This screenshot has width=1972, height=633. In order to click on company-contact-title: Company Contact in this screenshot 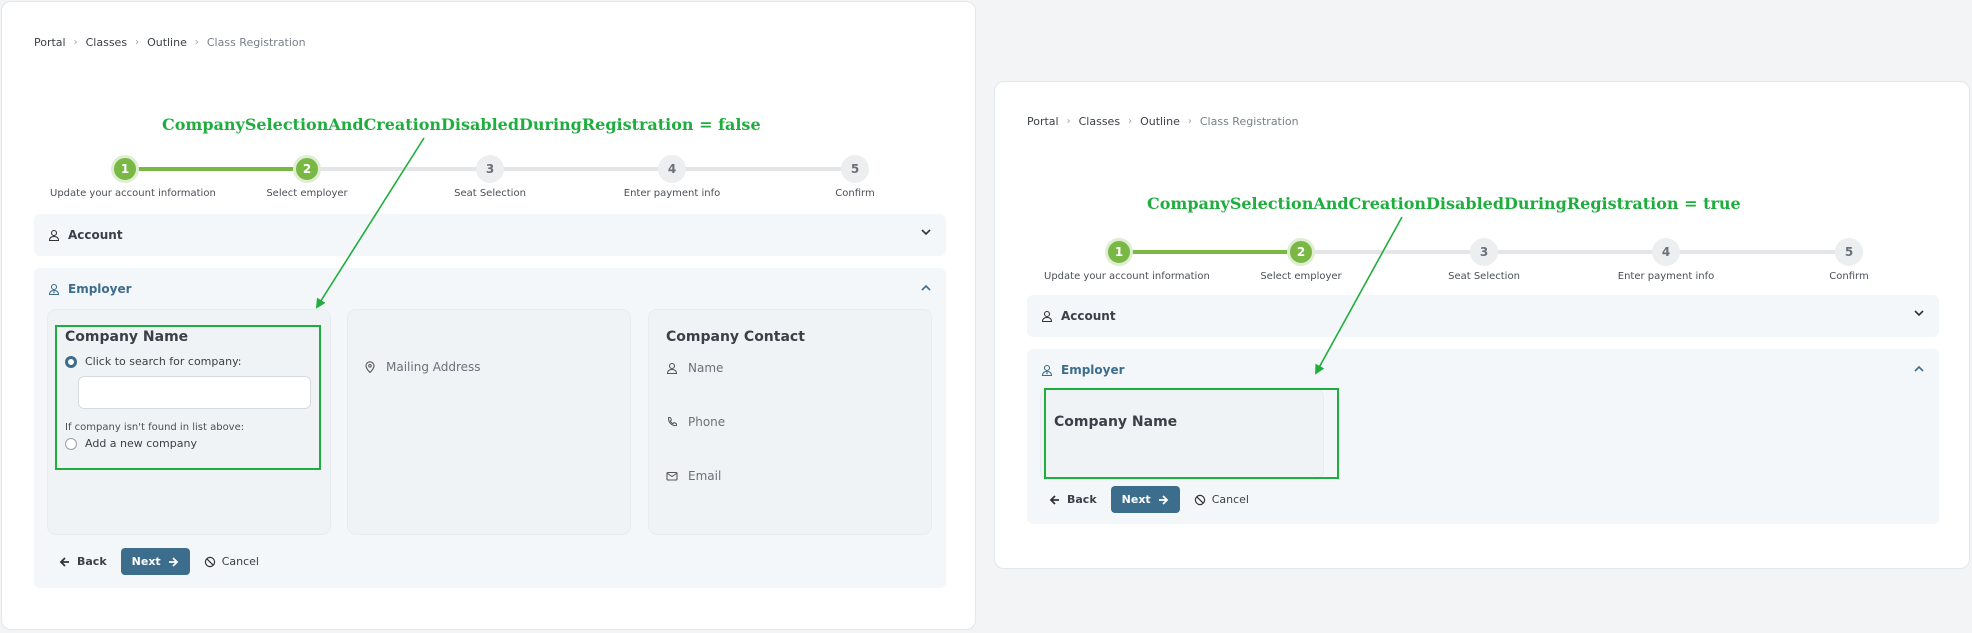, I will do `click(735, 337)`.